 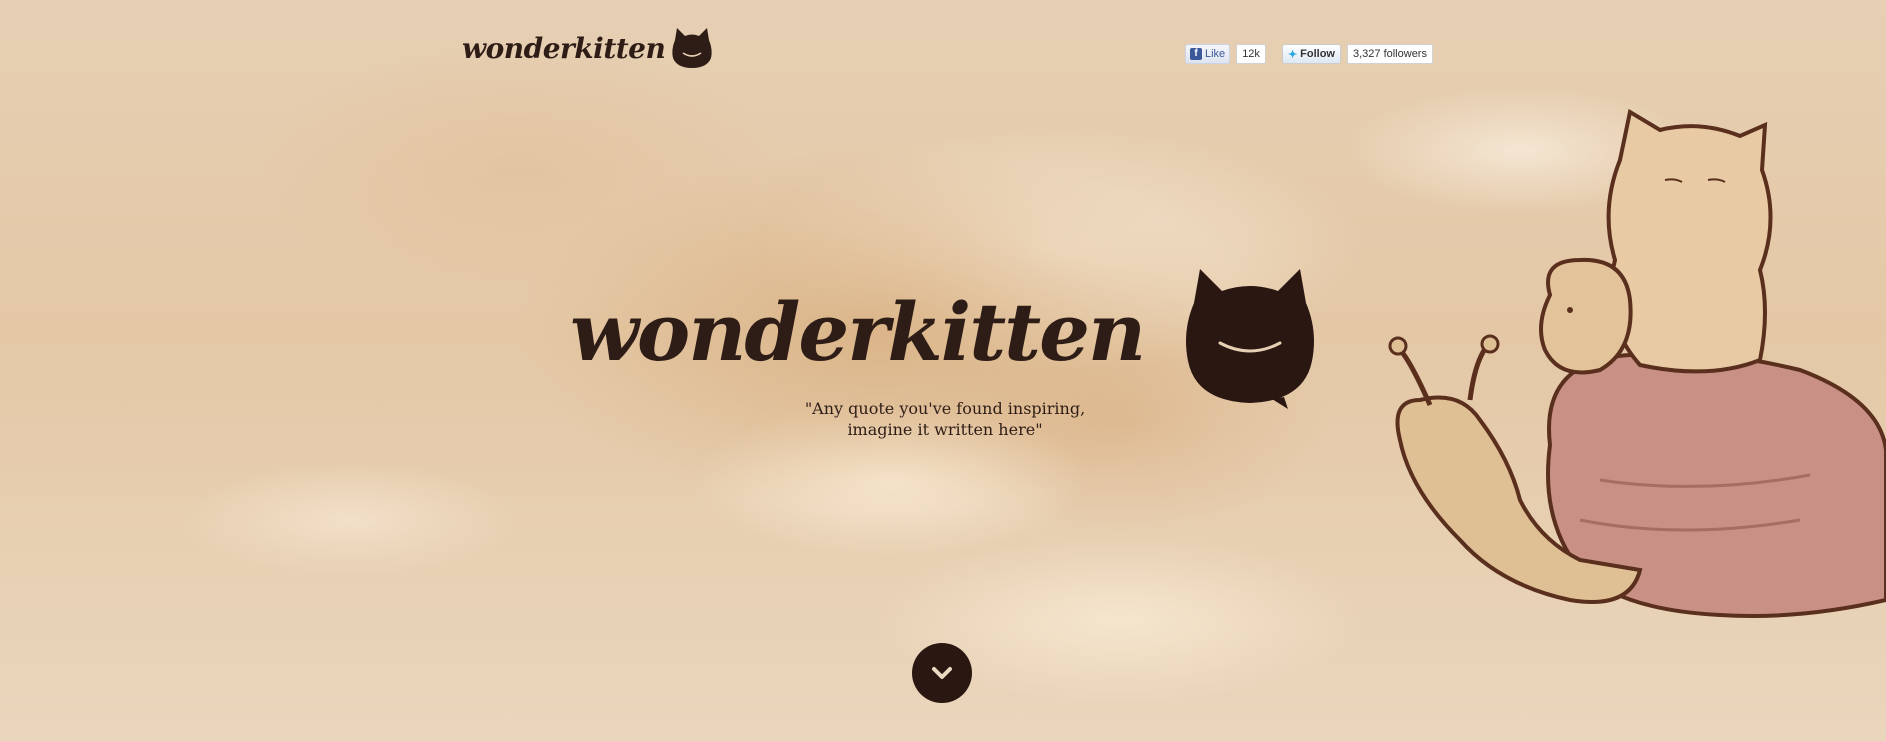 I want to click on header-logo-text: wonderkitten, so click(x=564, y=48).